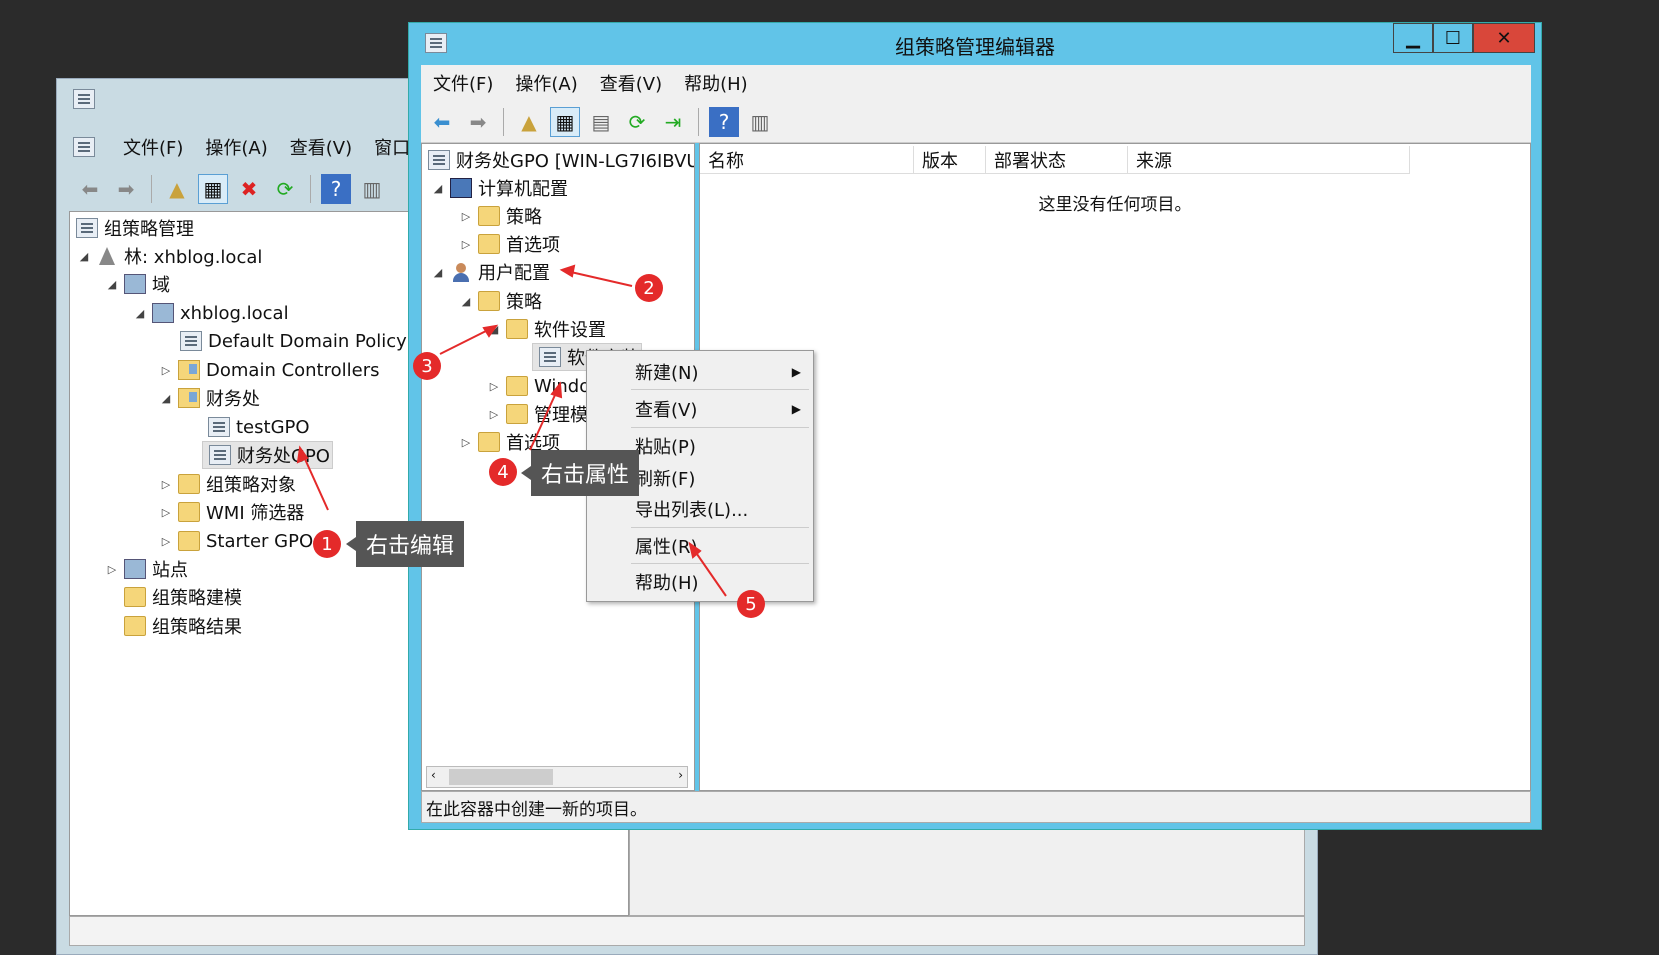 Image resolution: width=1659 pixels, height=955 pixels. What do you see at coordinates (720, 527) in the screenshot?
I see `menu-separator` at bounding box center [720, 527].